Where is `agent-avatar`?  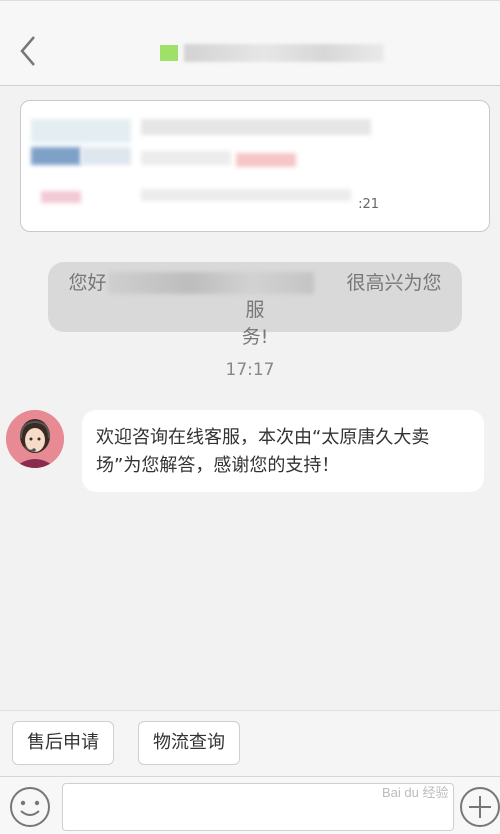
agent-avatar is located at coordinates (35, 439).